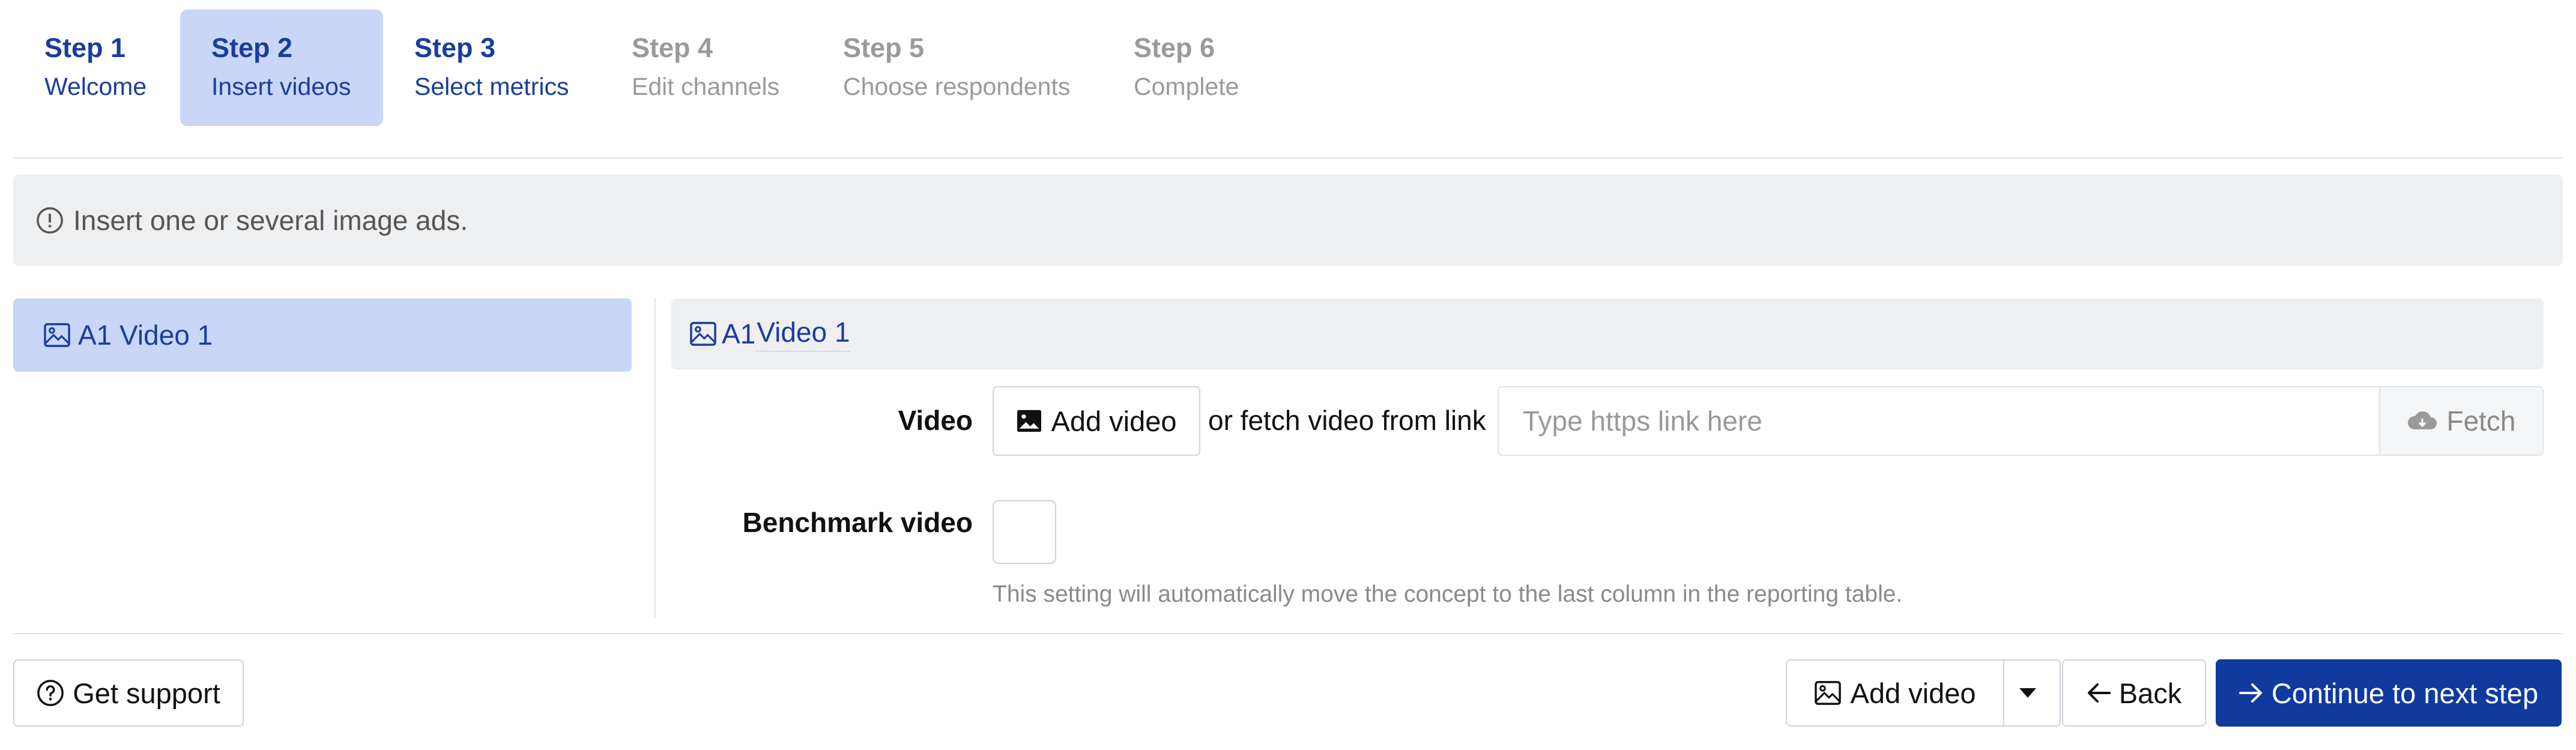  What do you see at coordinates (1186, 86) in the screenshot?
I see `step-name: Complete` at bounding box center [1186, 86].